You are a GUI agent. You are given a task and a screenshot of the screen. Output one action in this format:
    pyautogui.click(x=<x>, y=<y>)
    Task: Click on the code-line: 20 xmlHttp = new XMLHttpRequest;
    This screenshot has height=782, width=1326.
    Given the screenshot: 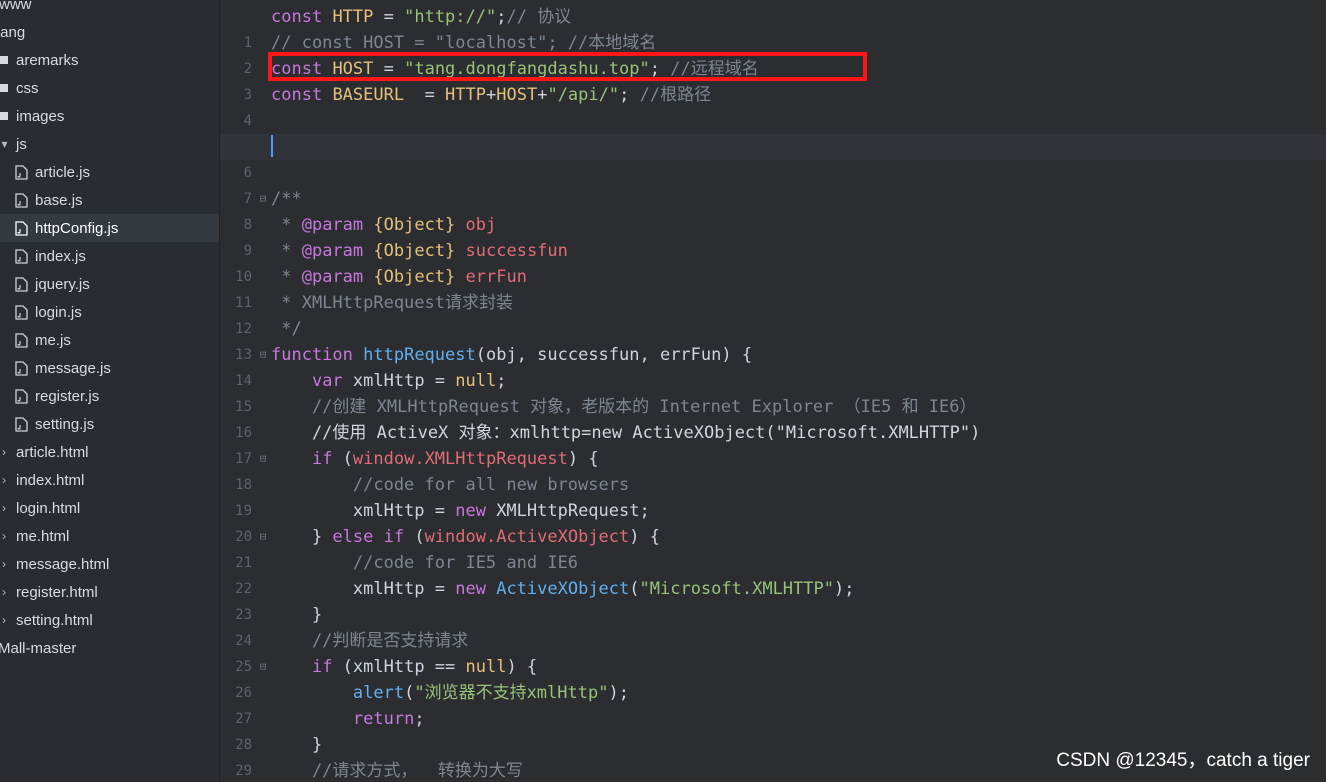 What is the action you would take?
    pyautogui.click(x=773, y=521)
    